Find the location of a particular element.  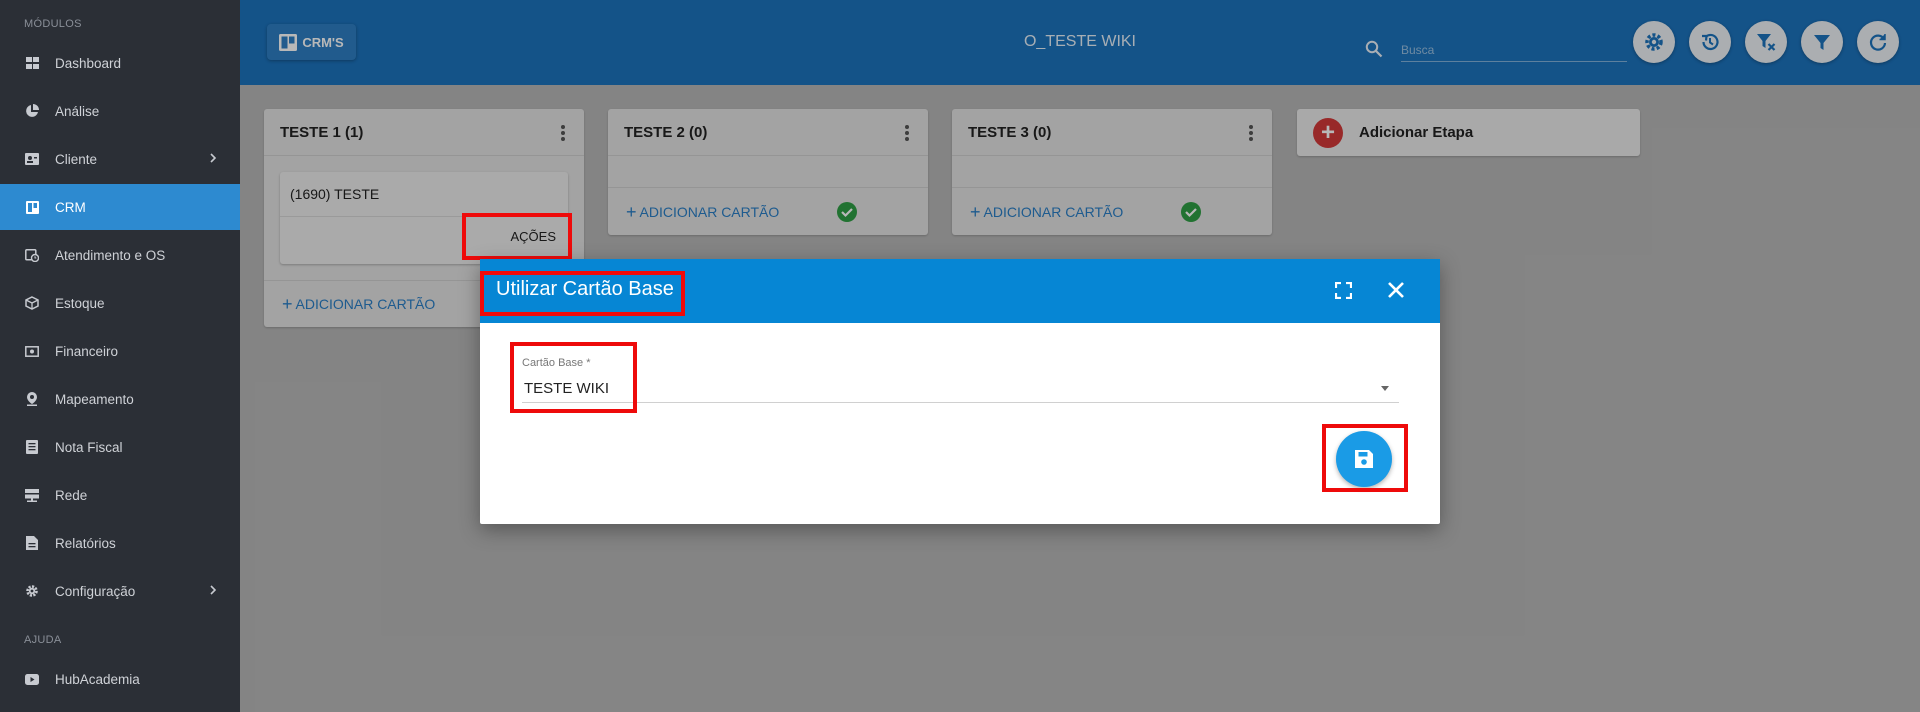

sidebar-item-label: Cliente is located at coordinates (76, 159).